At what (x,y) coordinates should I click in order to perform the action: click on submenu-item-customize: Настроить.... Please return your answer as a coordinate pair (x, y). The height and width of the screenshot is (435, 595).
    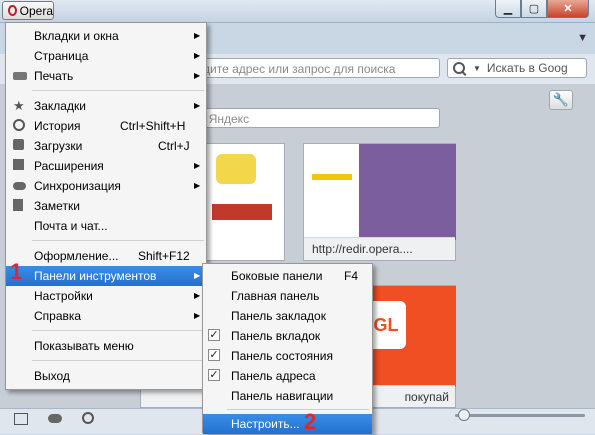
    Looking at the image, I should click on (287, 424).